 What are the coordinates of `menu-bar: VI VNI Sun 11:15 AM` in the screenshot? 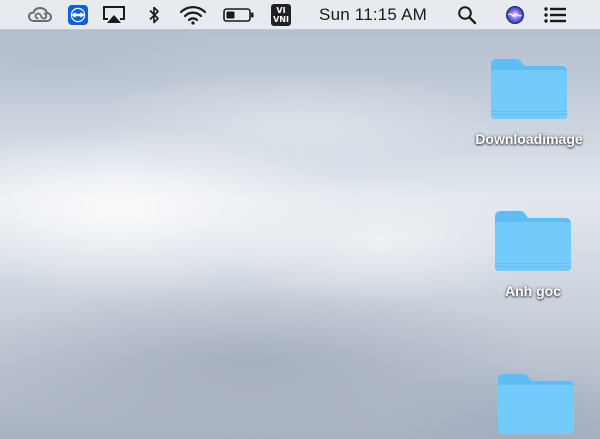 It's located at (300, 15).